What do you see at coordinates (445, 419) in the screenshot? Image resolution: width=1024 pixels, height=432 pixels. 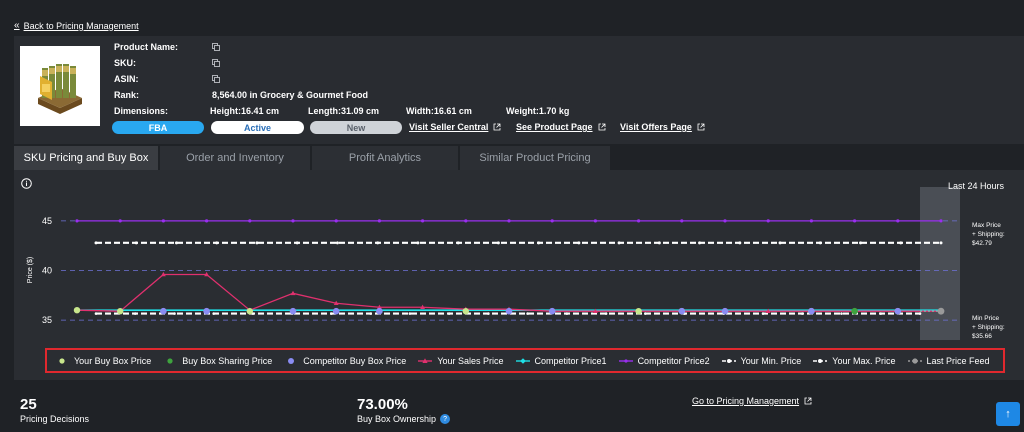 I see `help-circle-icon: ?` at bounding box center [445, 419].